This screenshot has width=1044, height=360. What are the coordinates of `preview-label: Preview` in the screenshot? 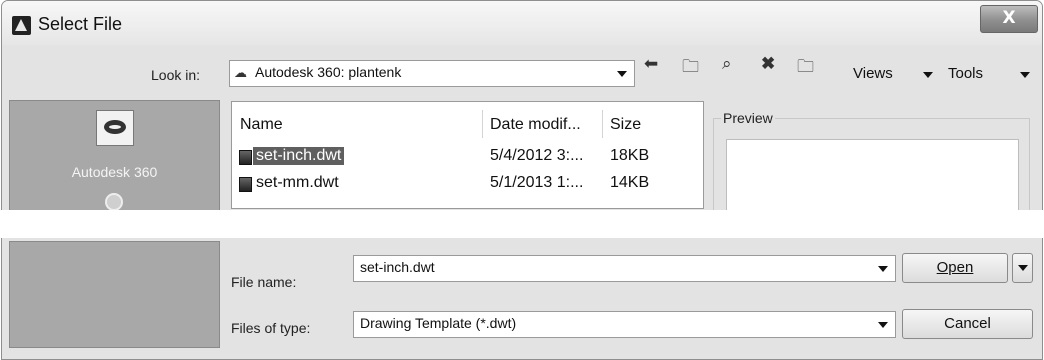 It's located at (748, 118).